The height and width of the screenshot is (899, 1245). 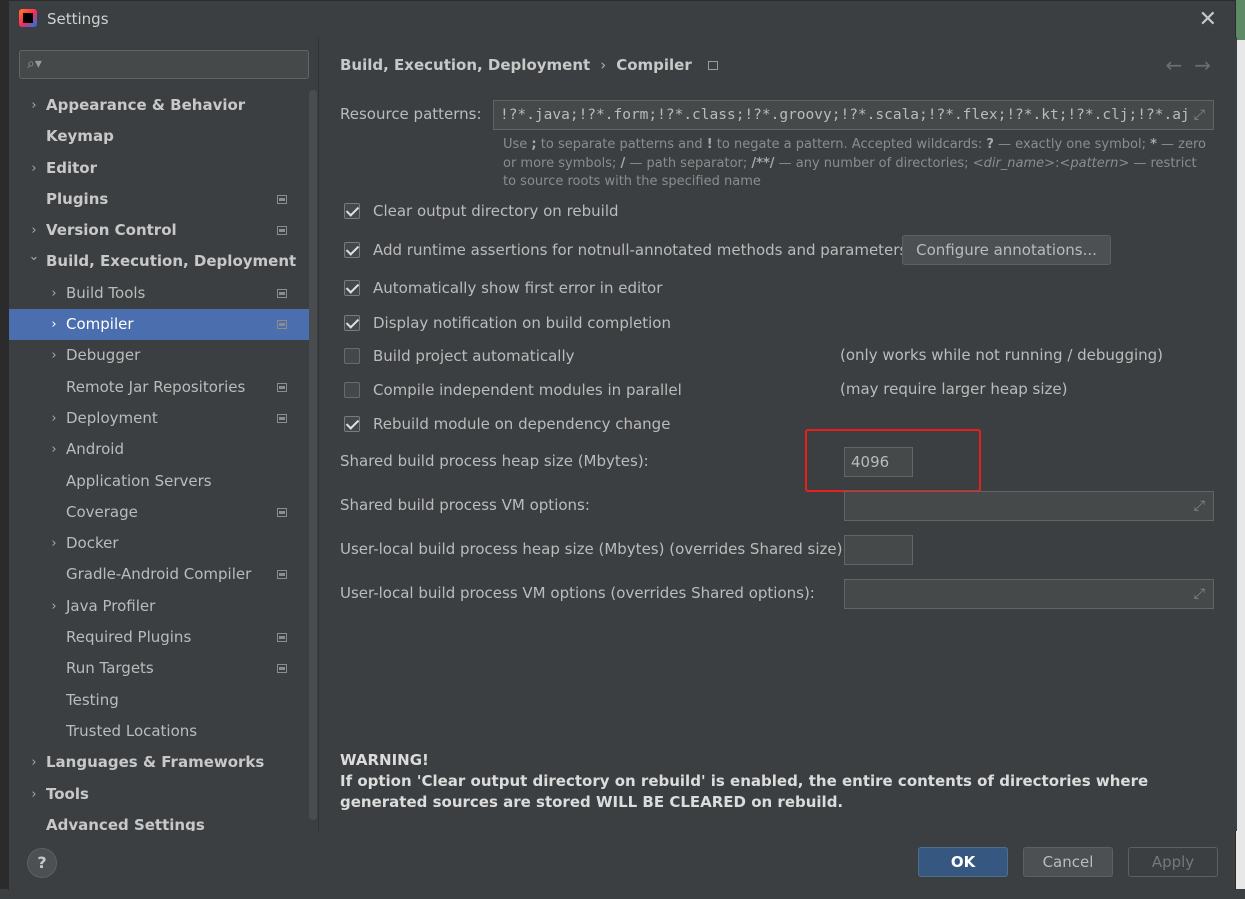 I want to click on rebuild-on-dependency-checkbox, so click(x=352, y=424).